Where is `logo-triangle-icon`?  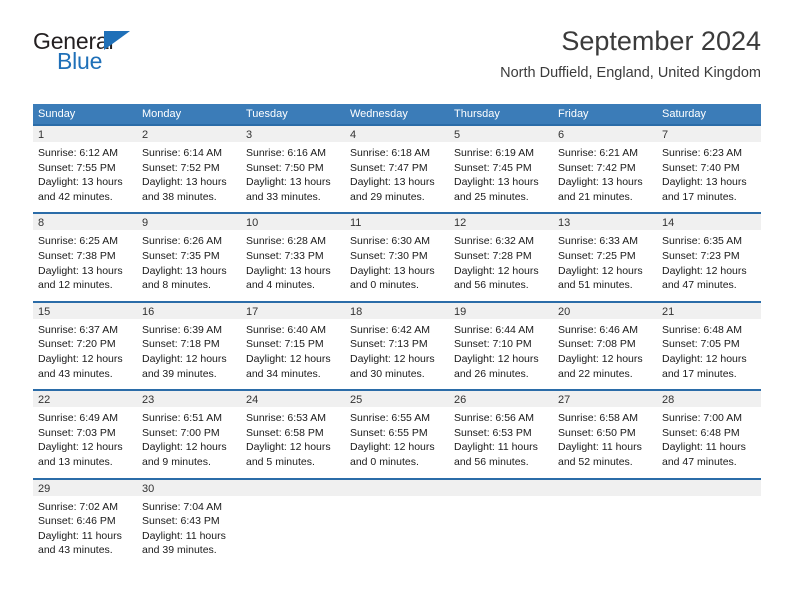 logo-triangle-icon is located at coordinates (117, 40).